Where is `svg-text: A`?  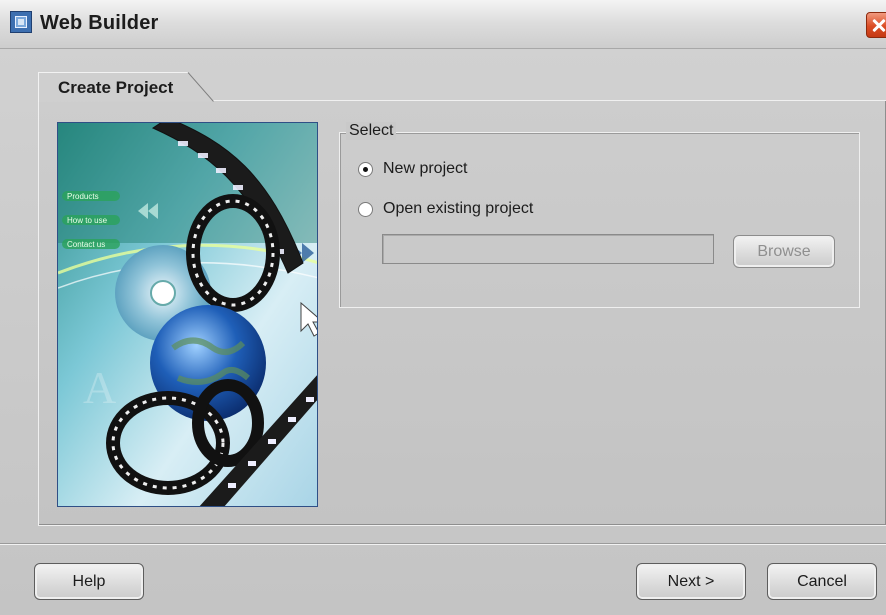 svg-text: A is located at coordinates (99, 387).